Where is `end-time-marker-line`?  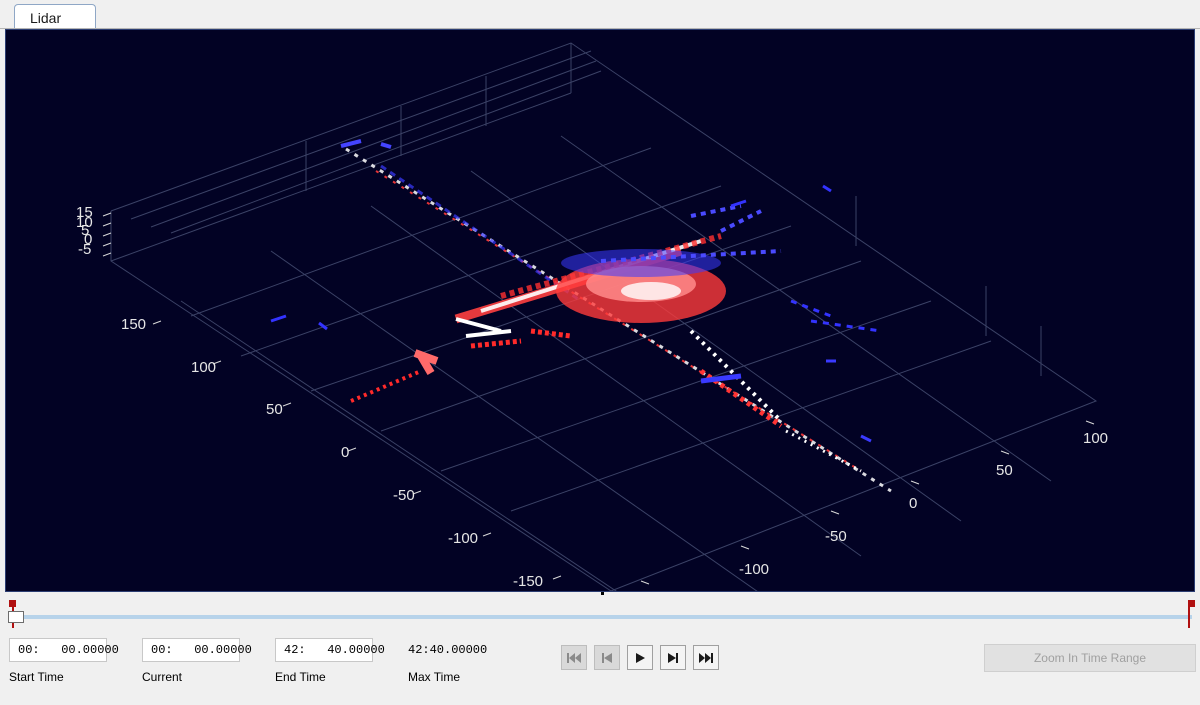
end-time-marker-line is located at coordinates (1189, 617).